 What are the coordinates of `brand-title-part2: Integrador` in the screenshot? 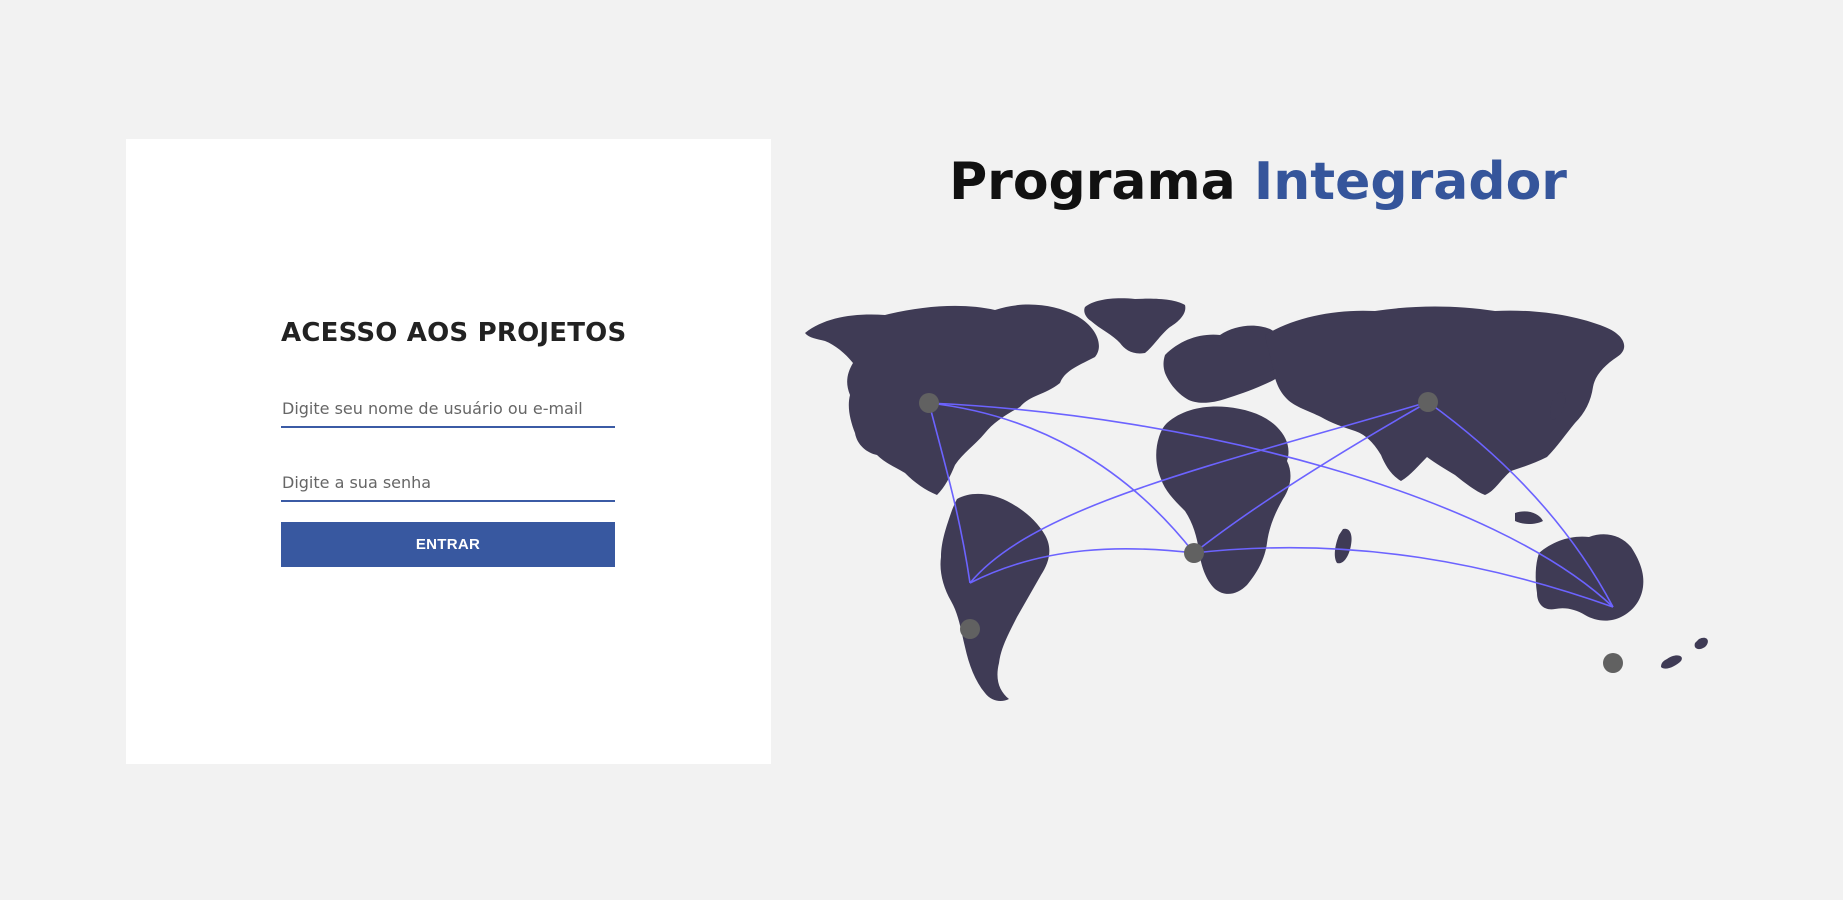 It's located at (1410, 182).